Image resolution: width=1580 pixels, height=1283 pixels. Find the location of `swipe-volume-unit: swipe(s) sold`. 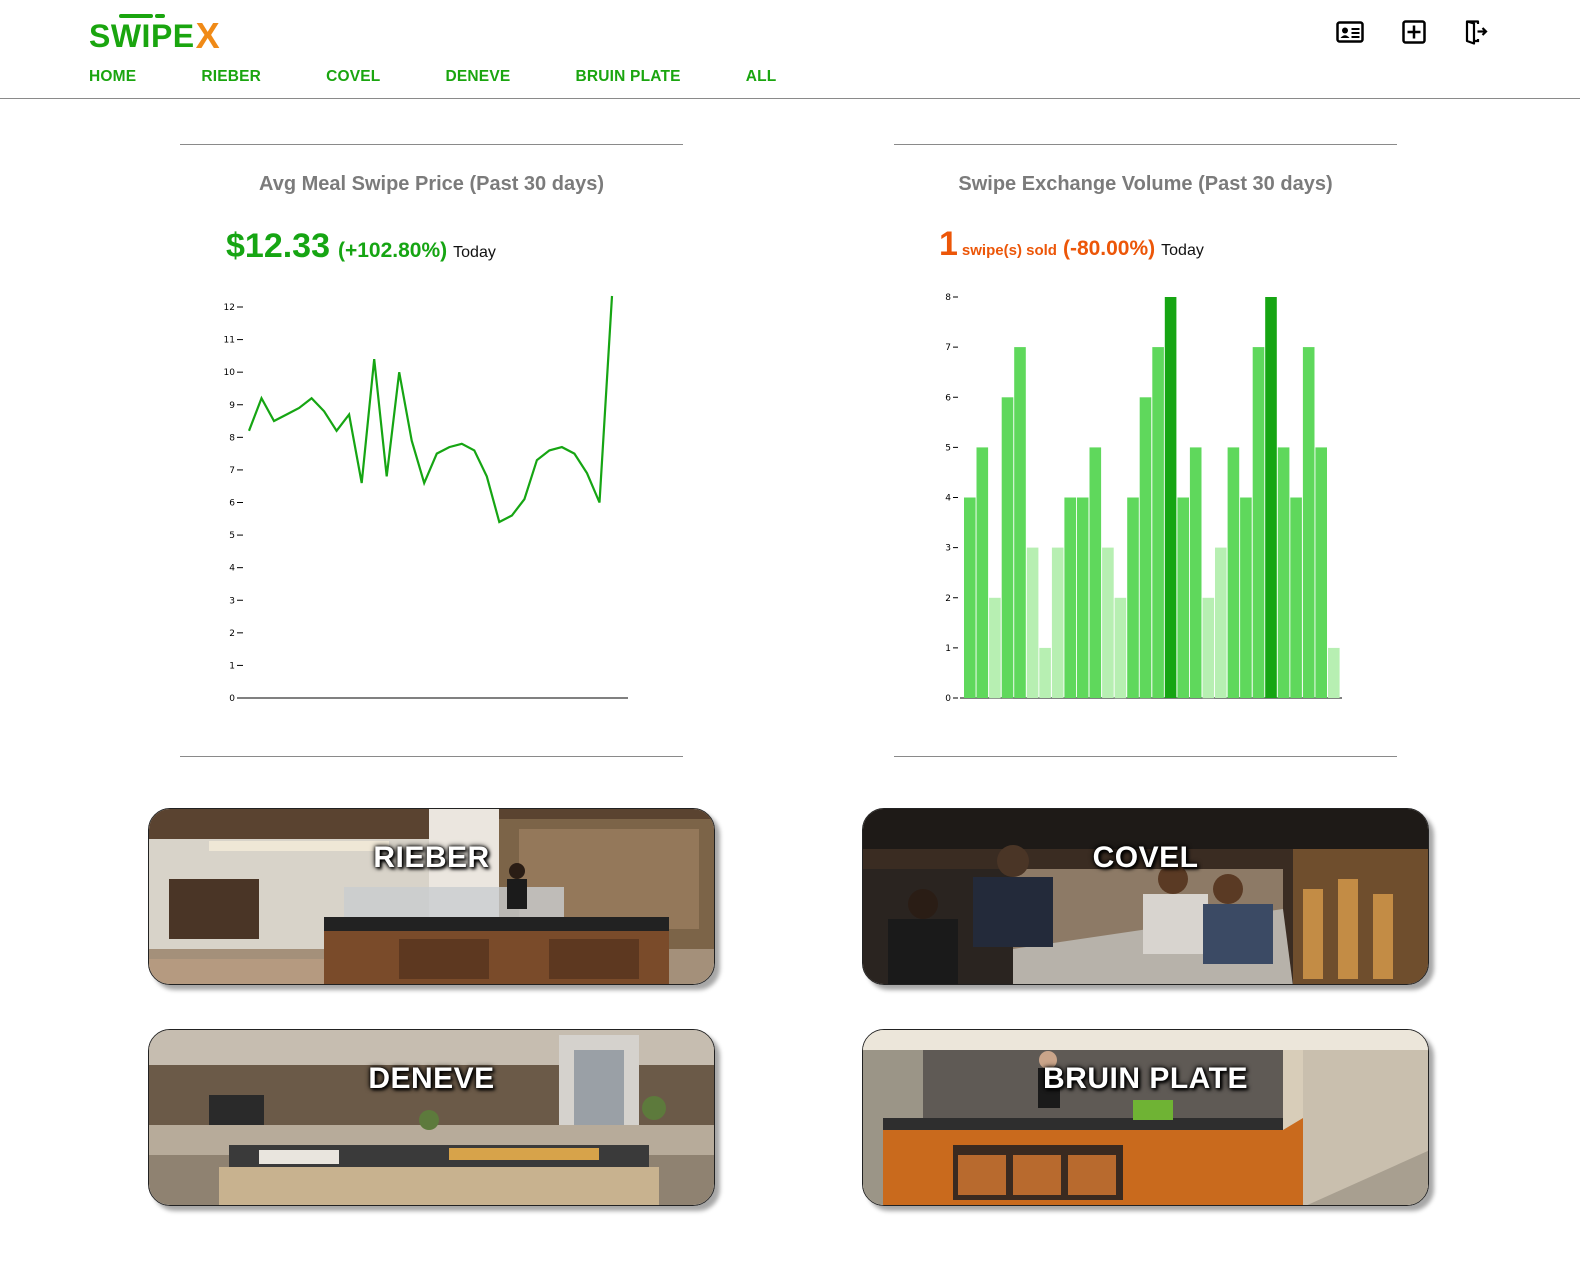

swipe-volume-unit: swipe(s) sold is located at coordinates (1009, 250).